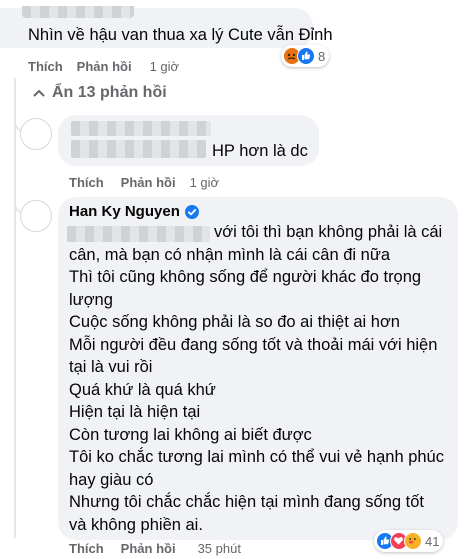 This screenshot has height=559, width=473. Describe the element at coordinates (111, 479) in the screenshot. I see `text-line: hay giàu có` at that location.